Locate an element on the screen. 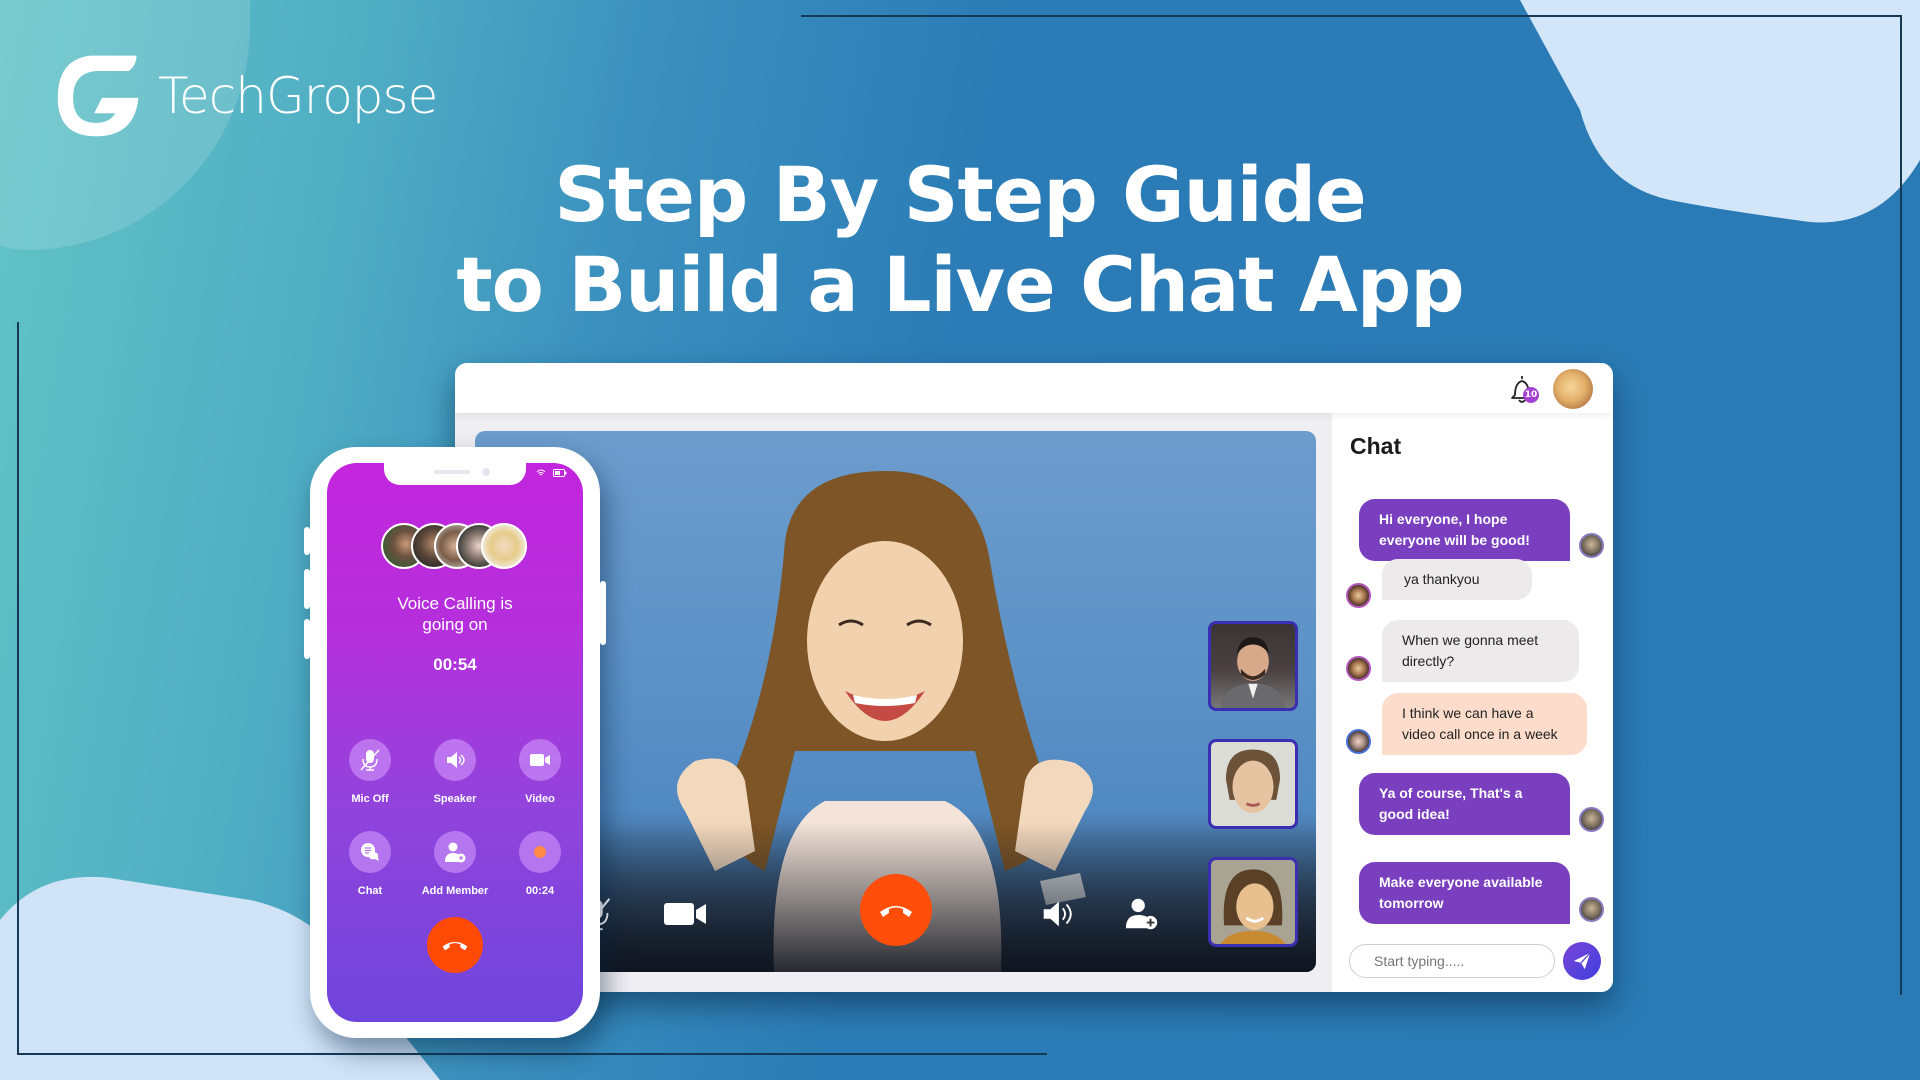 This screenshot has width=1920, height=1080. chat-message-input is located at coordinates (1452, 961).